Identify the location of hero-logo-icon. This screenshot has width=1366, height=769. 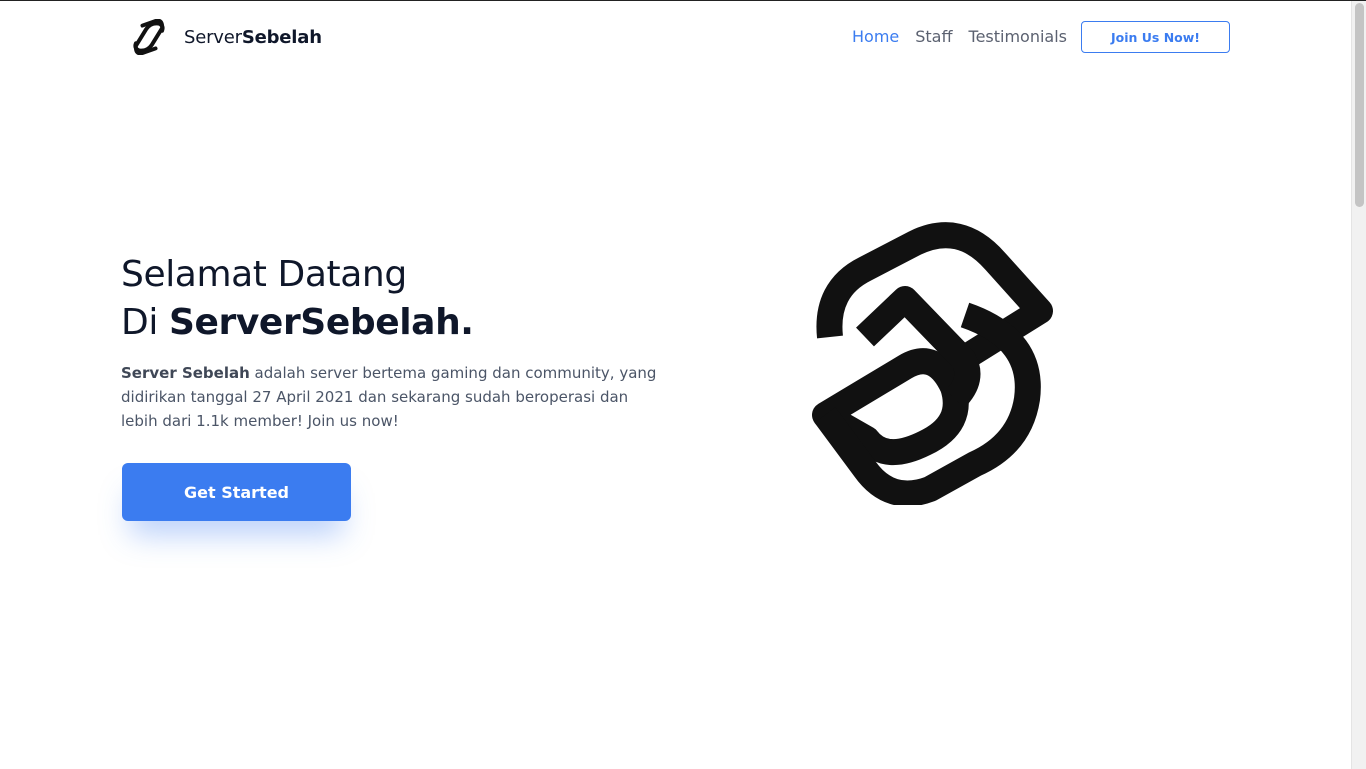
(932, 363).